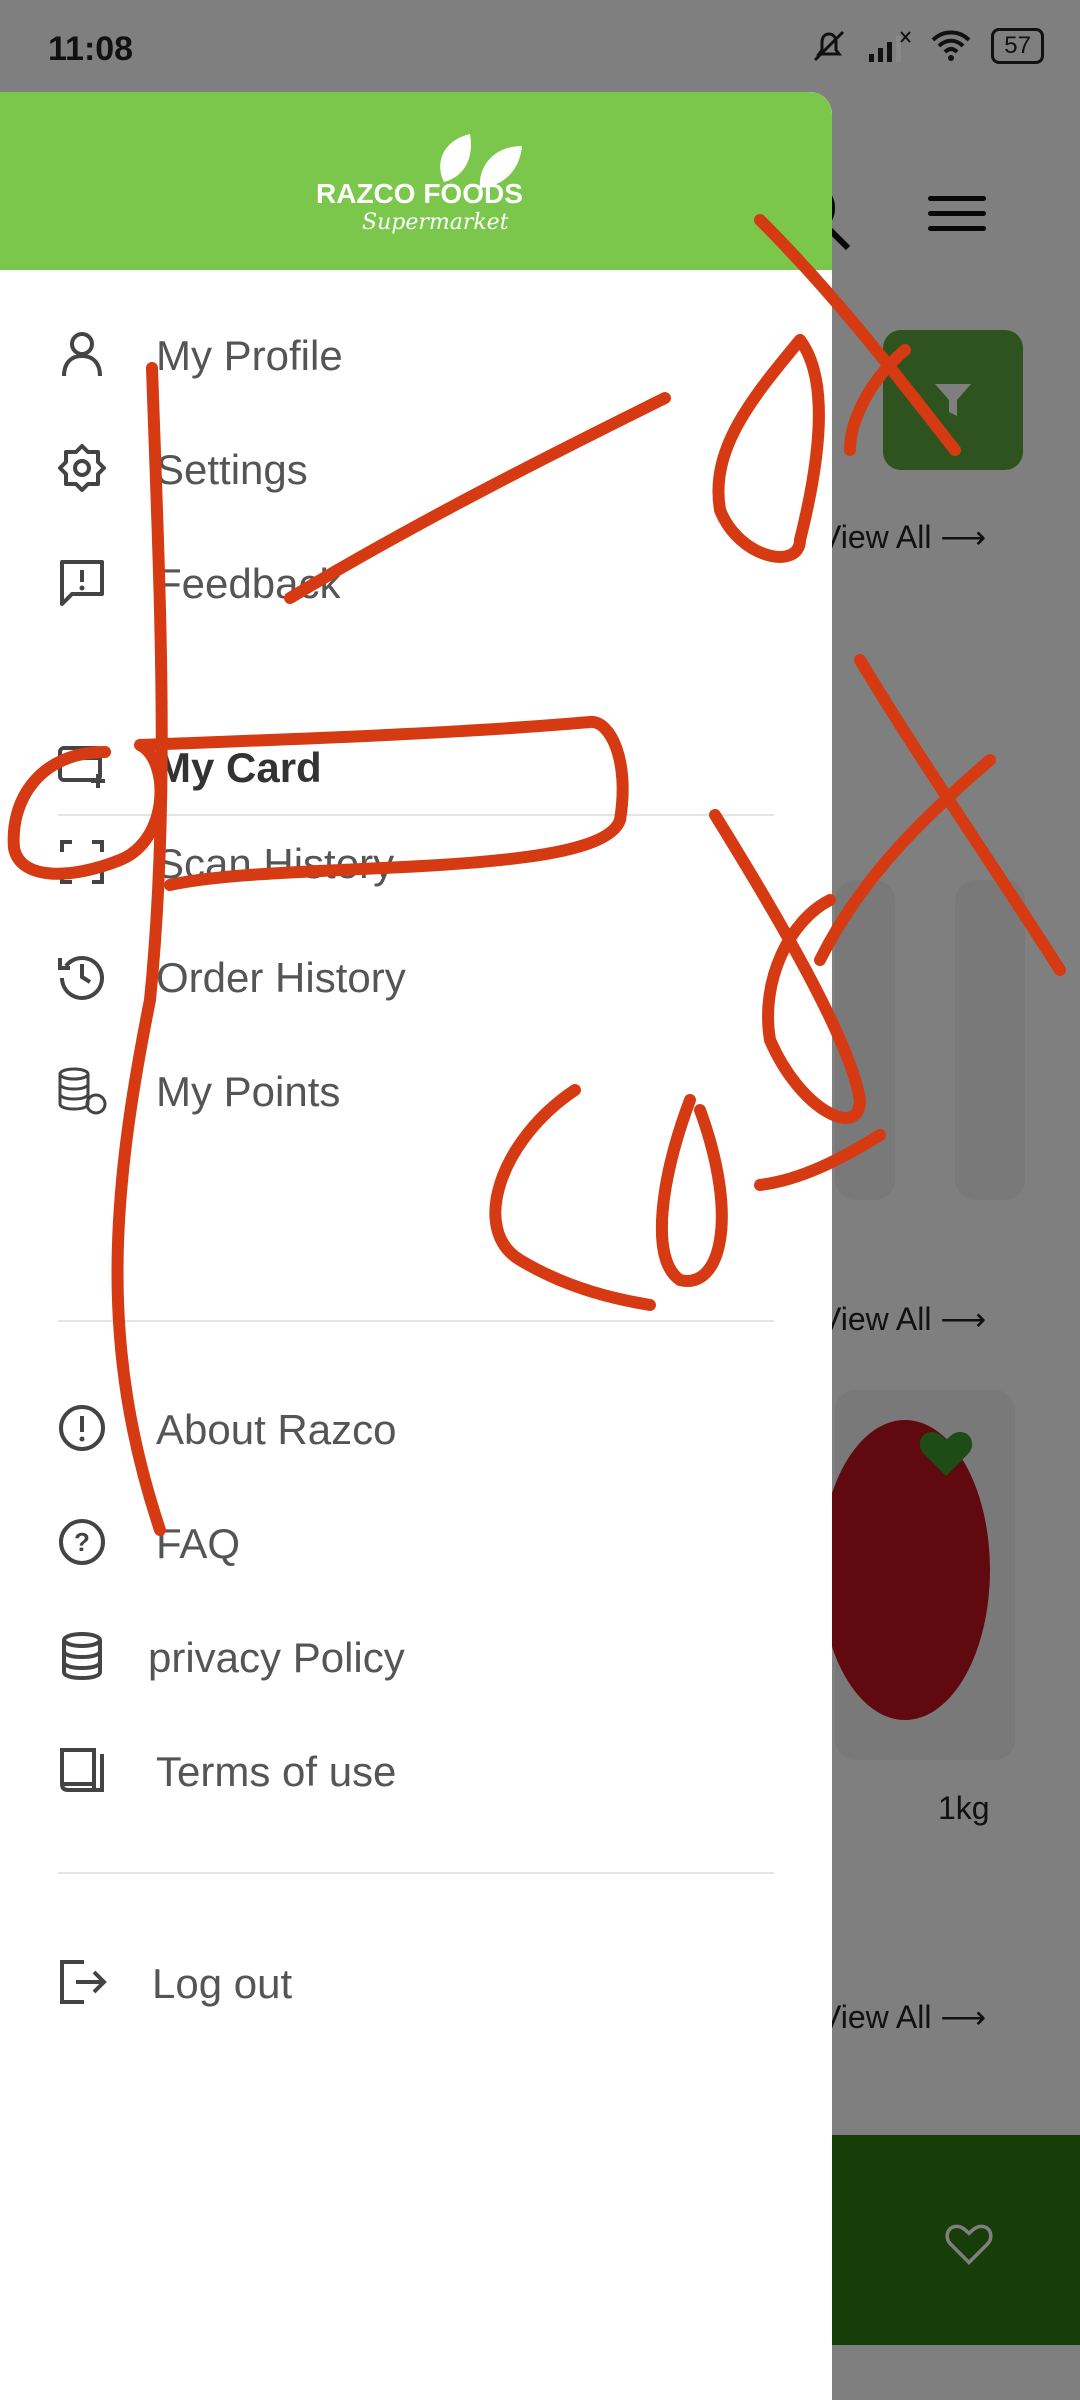  What do you see at coordinates (951, 45) in the screenshot?
I see `wifi-icon` at bounding box center [951, 45].